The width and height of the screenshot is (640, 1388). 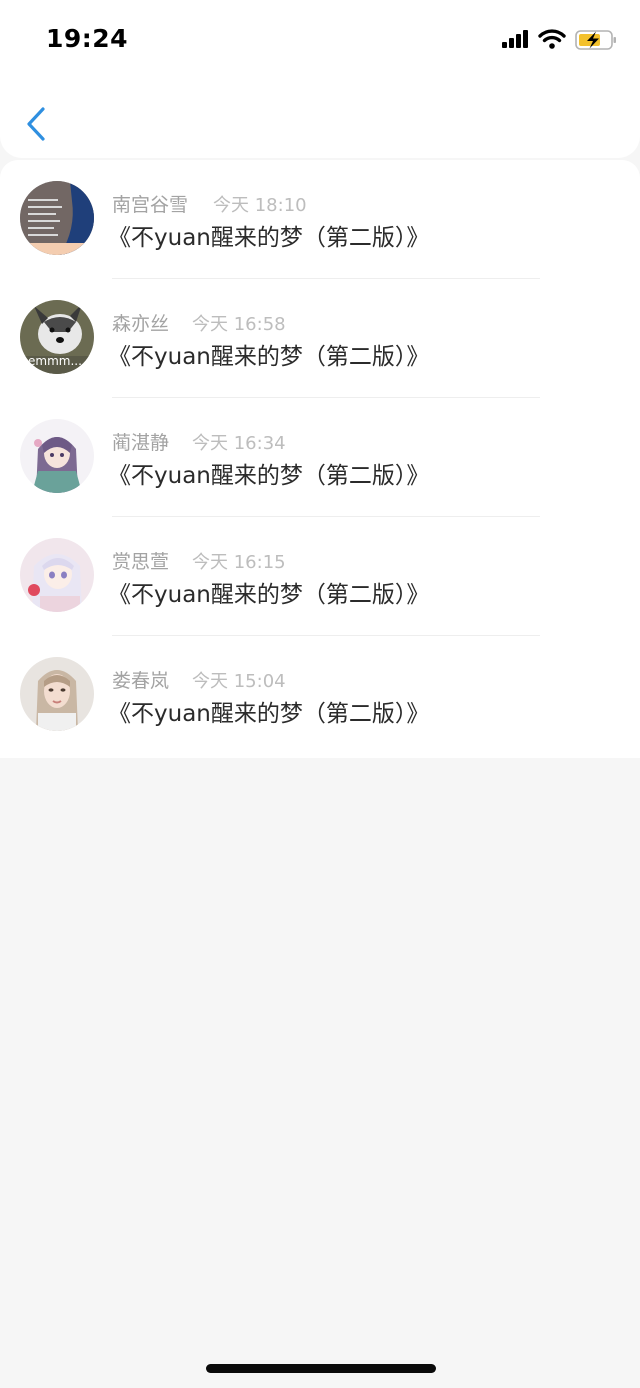 I want to click on status-time: 19:24, so click(x=87, y=38).